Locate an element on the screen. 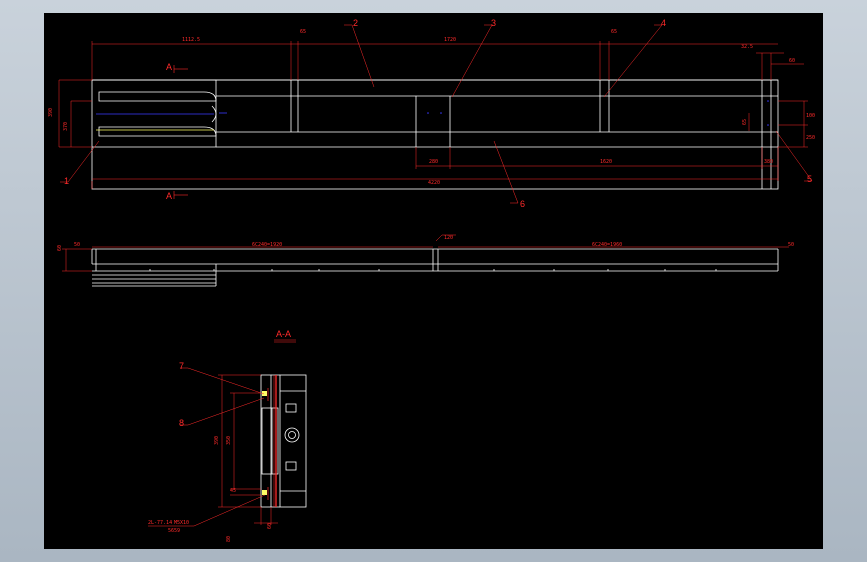 The width and height of the screenshot is (867, 562). section-markers: A A is located at coordinates (177, 131).